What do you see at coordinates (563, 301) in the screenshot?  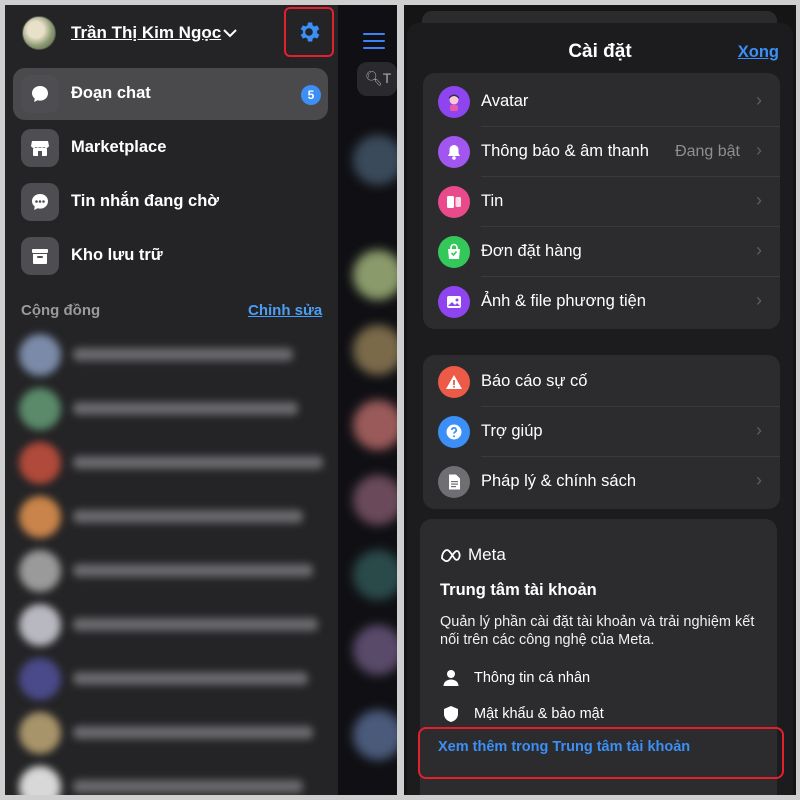 I see `settings-row-label: Ảnh & file phương tiện` at bounding box center [563, 301].